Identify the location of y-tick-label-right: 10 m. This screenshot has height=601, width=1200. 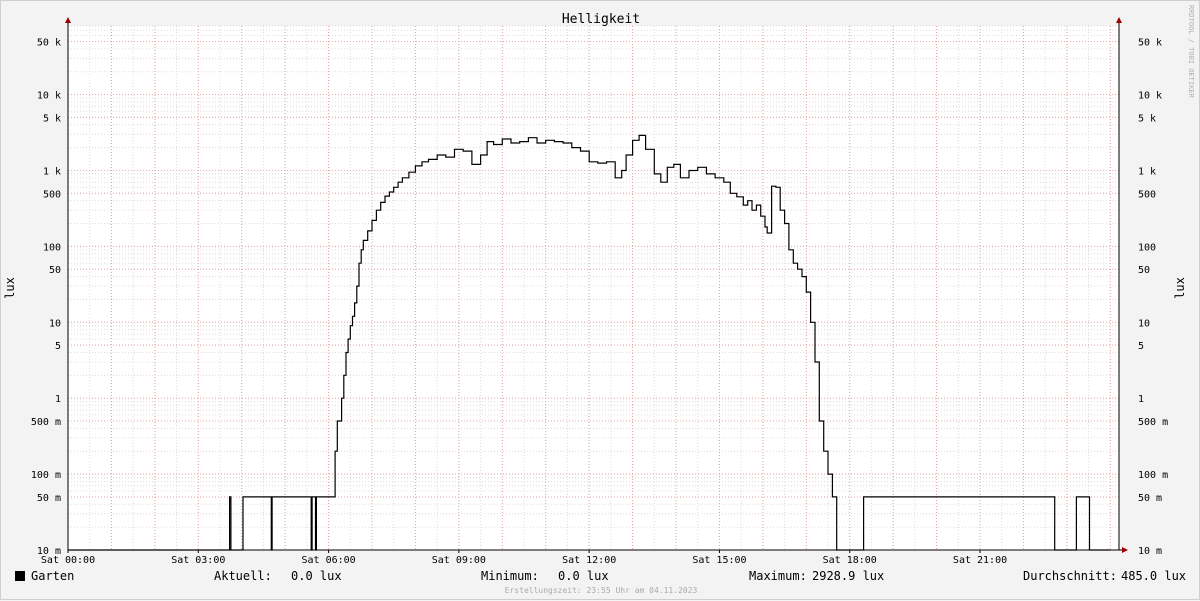
(1150, 551).